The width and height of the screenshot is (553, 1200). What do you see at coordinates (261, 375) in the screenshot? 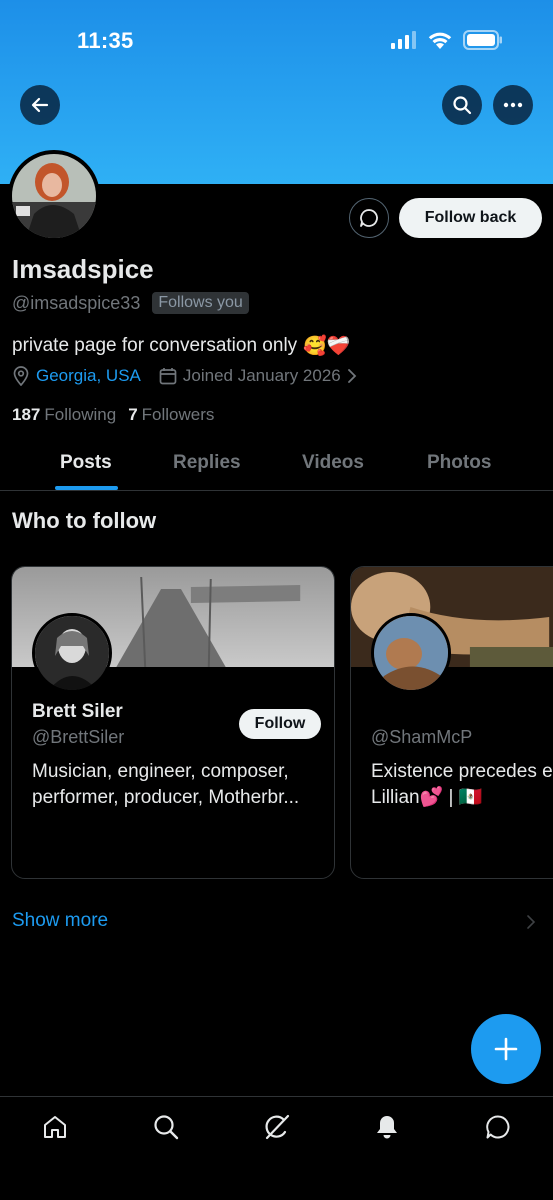
I see `profile-joined-date: Joined January 2026` at bounding box center [261, 375].